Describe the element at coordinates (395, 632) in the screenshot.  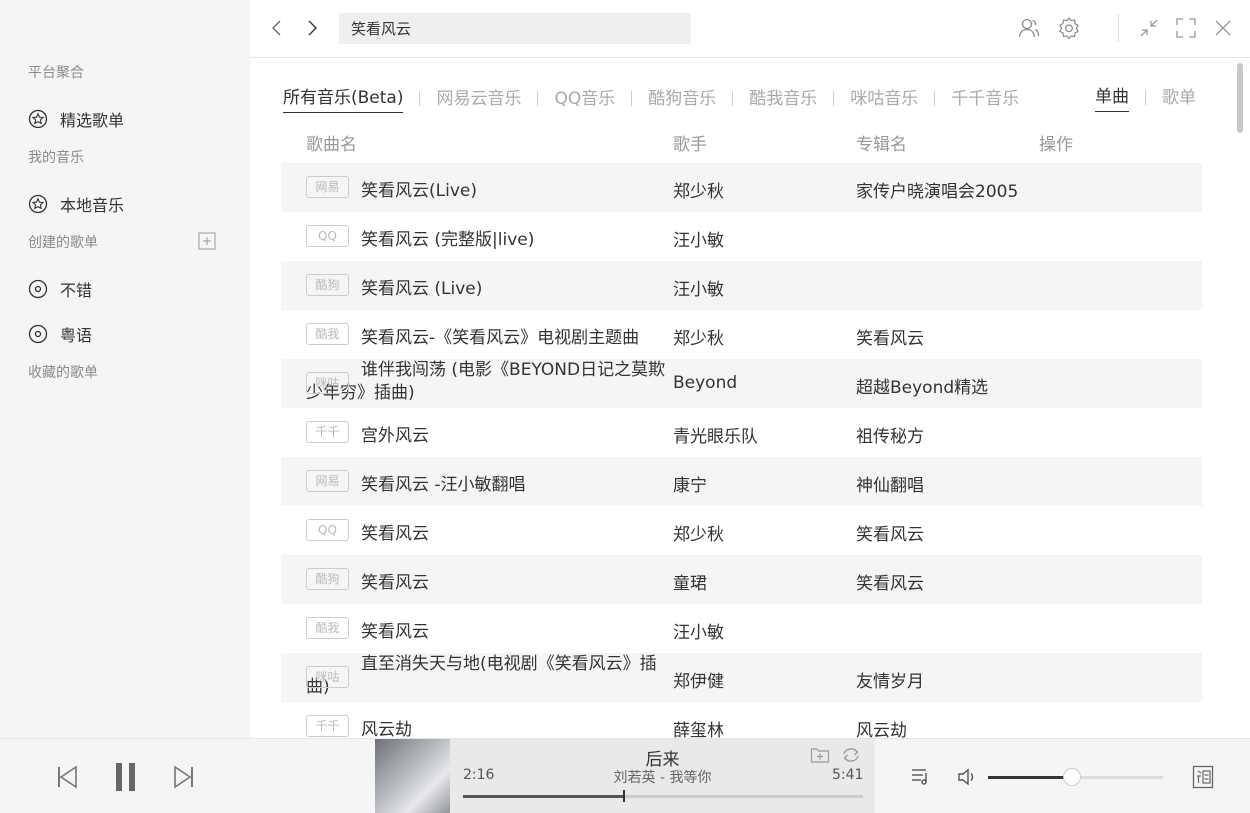
I see `song-title-cell: 笑看风云` at that location.